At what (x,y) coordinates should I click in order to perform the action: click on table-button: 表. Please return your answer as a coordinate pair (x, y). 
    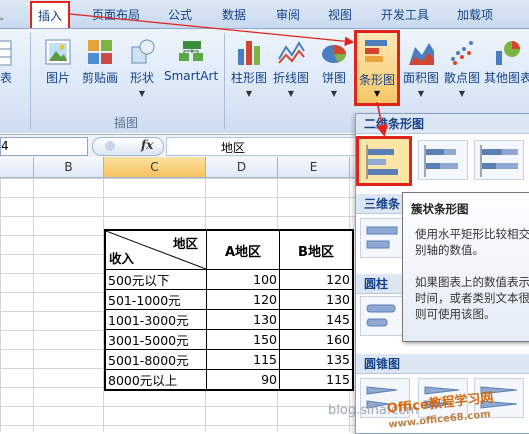
    Looking at the image, I should click on (8, 61).